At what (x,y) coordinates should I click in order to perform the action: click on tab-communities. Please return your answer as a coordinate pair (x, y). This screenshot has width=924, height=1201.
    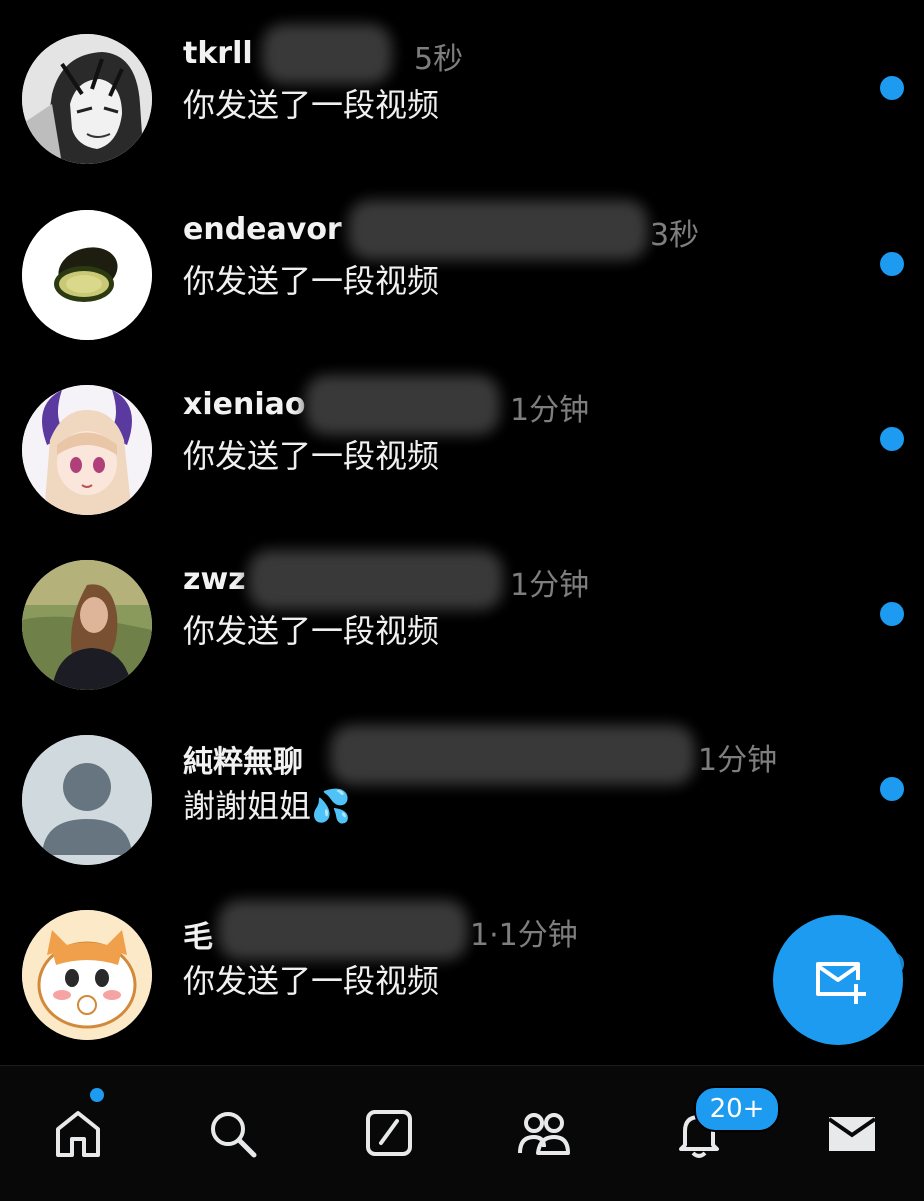
    Looking at the image, I should click on (544, 1133).